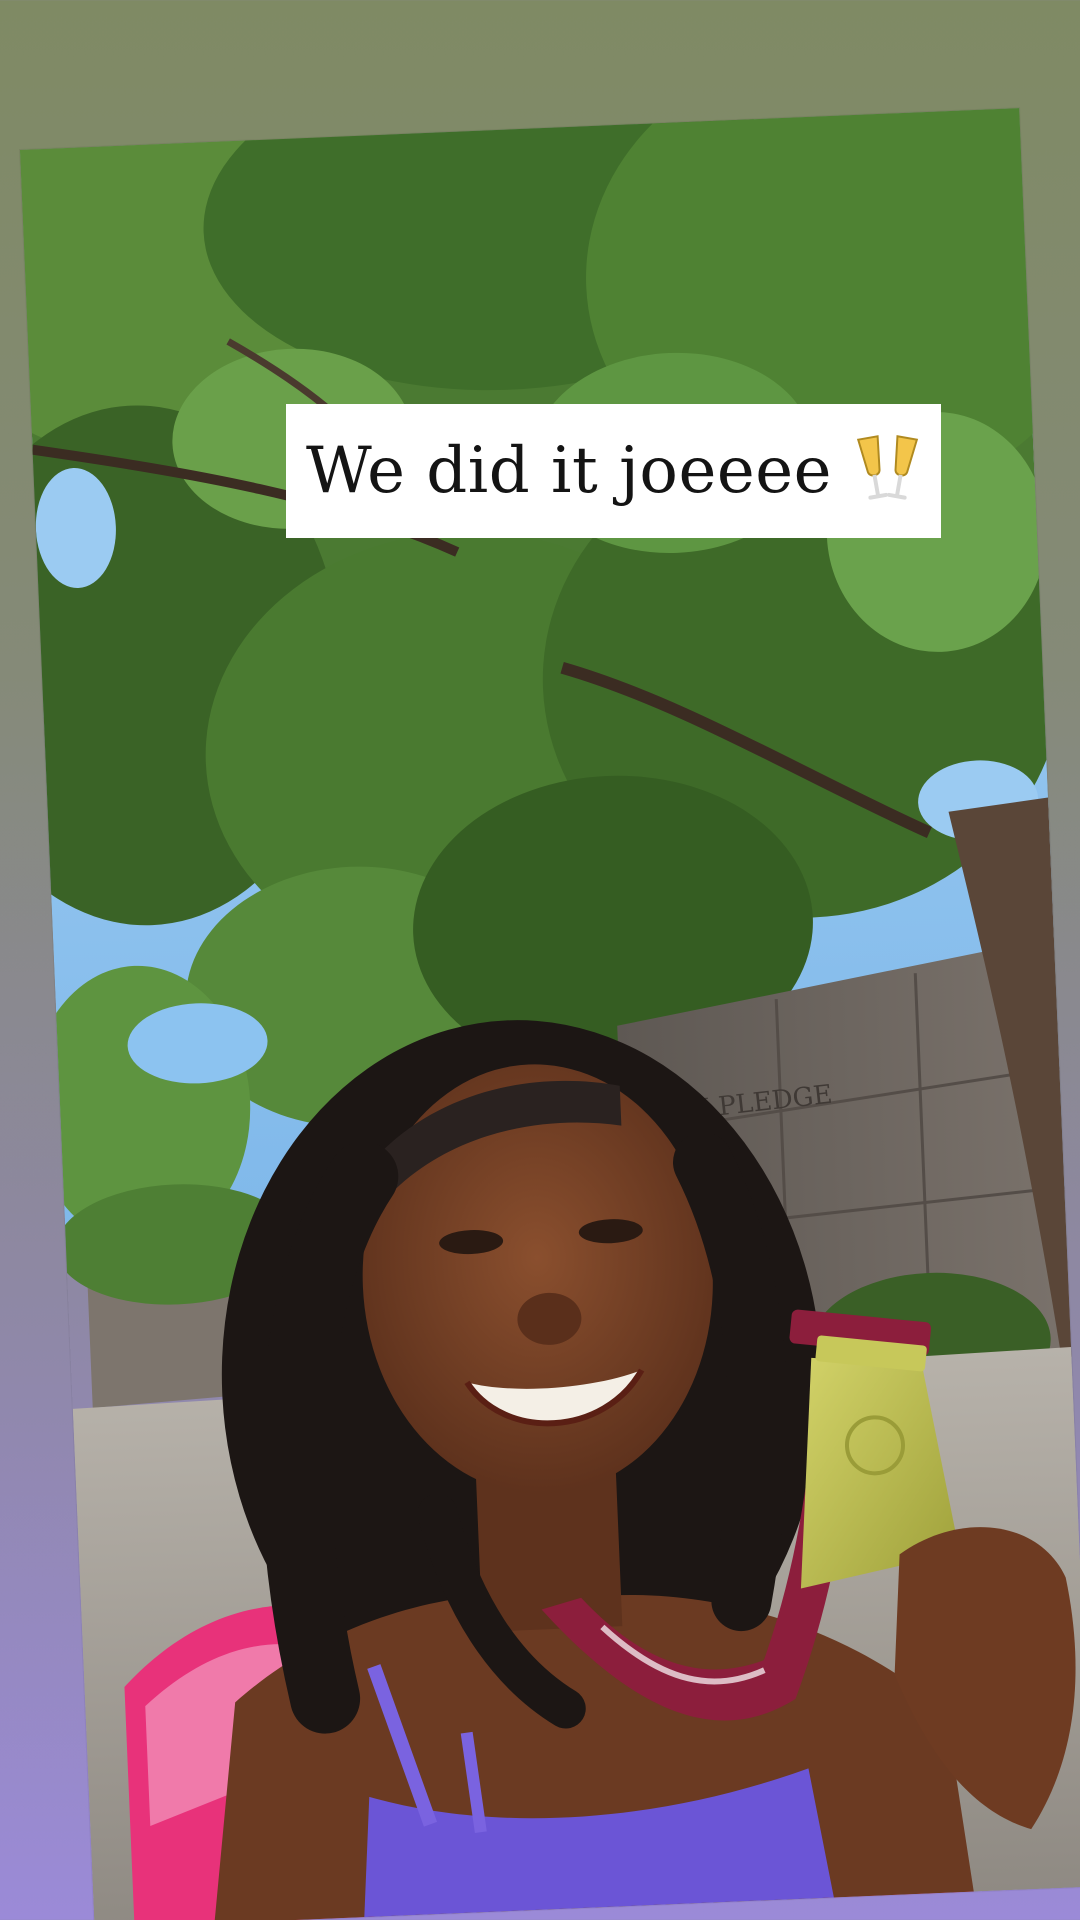 This screenshot has width=1080, height=1920. I want to click on champagne-glasses-icon, so click(887, 467).